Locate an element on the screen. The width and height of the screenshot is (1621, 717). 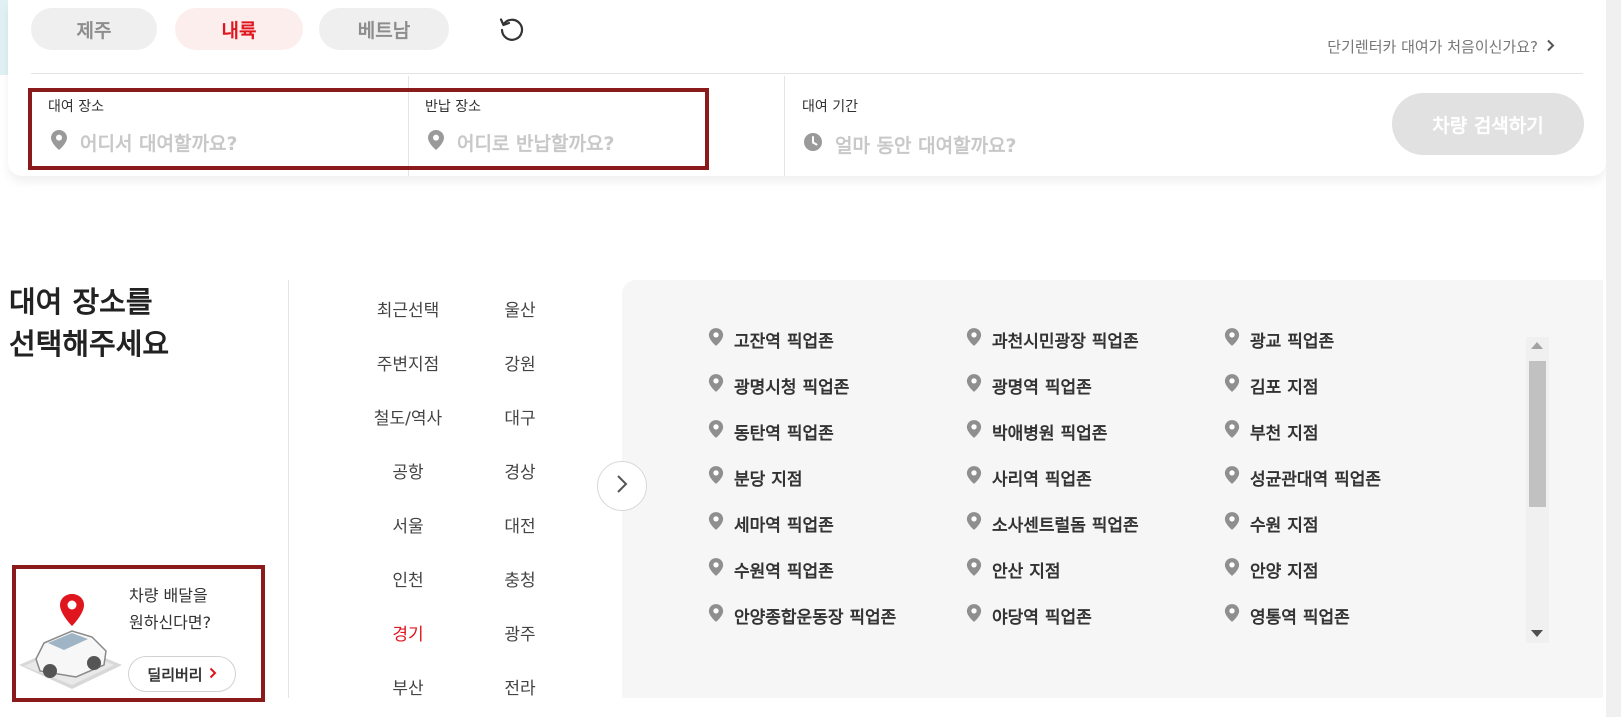
branch-item-label: 세마역 픽업존 is located at coordinates (784, 526).